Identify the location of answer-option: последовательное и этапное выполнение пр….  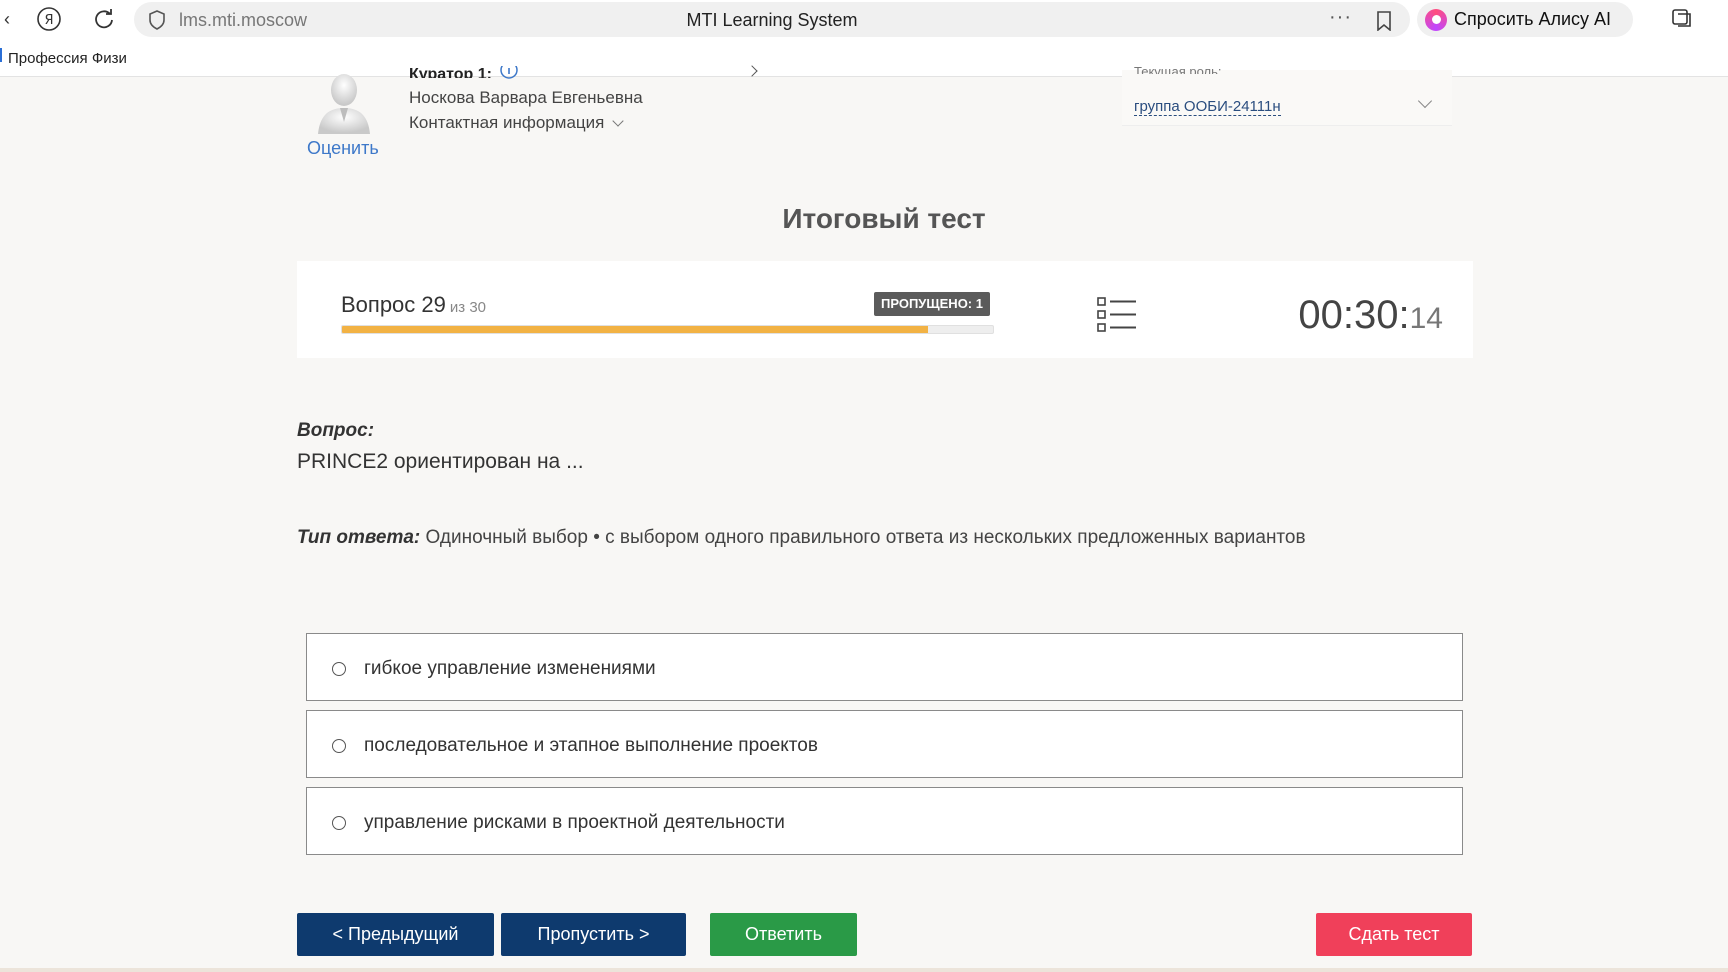
(884, 744).